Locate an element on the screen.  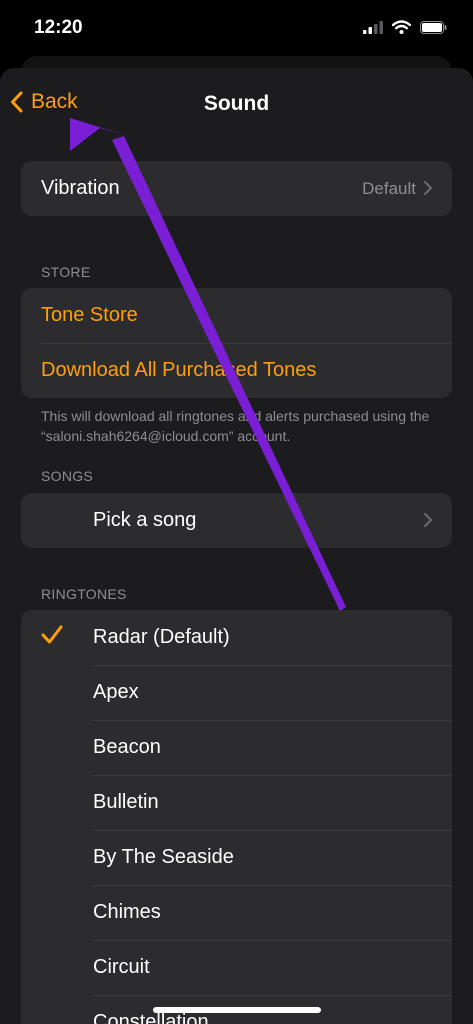
vibration-row: Vibration Default is located at coordinates (236, 188).